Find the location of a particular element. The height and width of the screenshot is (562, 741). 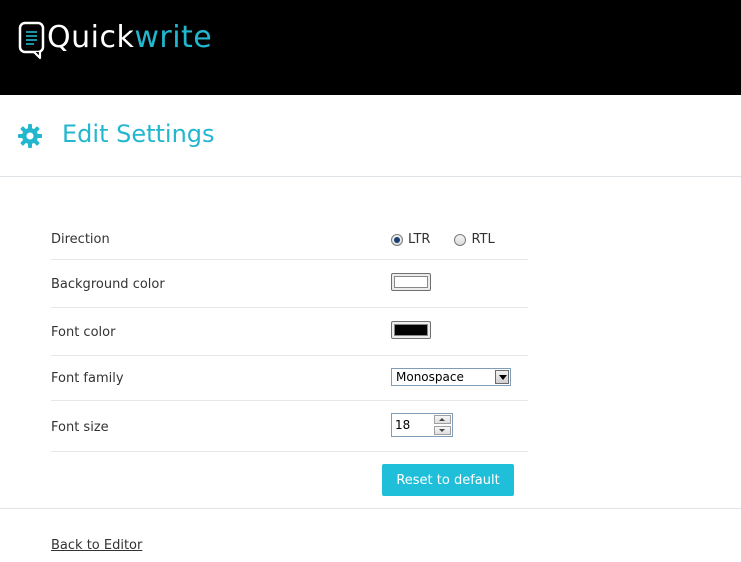

increment-arrow-icon is located at coordinates (442, 419).